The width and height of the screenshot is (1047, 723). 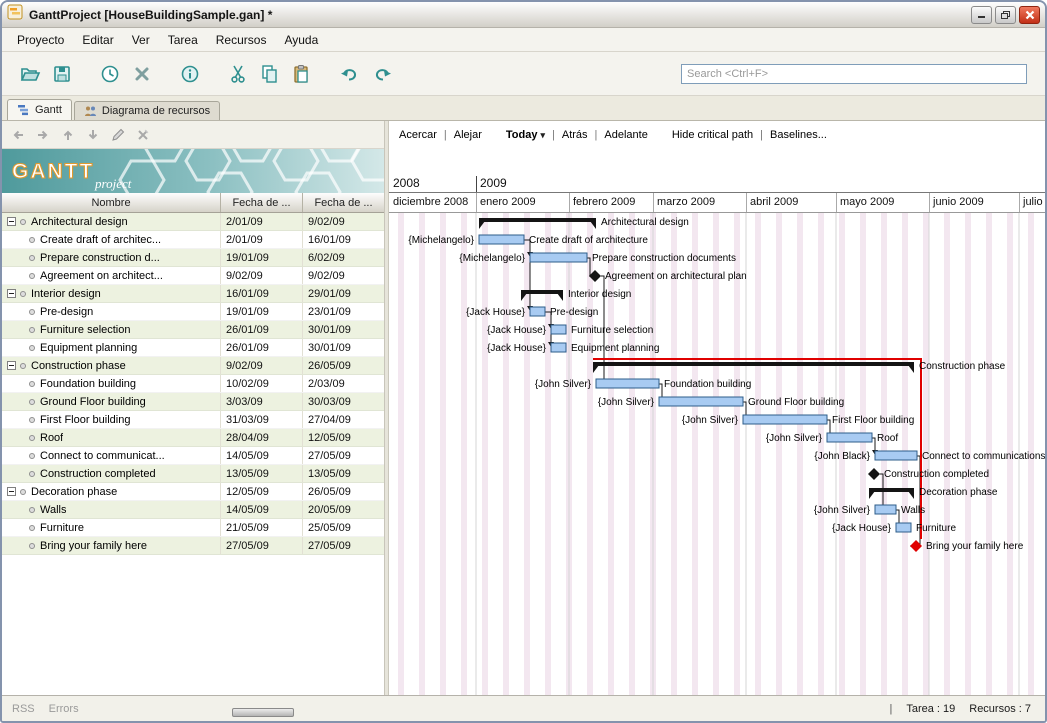 I want to click on menu-ver: Ver, so click(x=141, y=40).